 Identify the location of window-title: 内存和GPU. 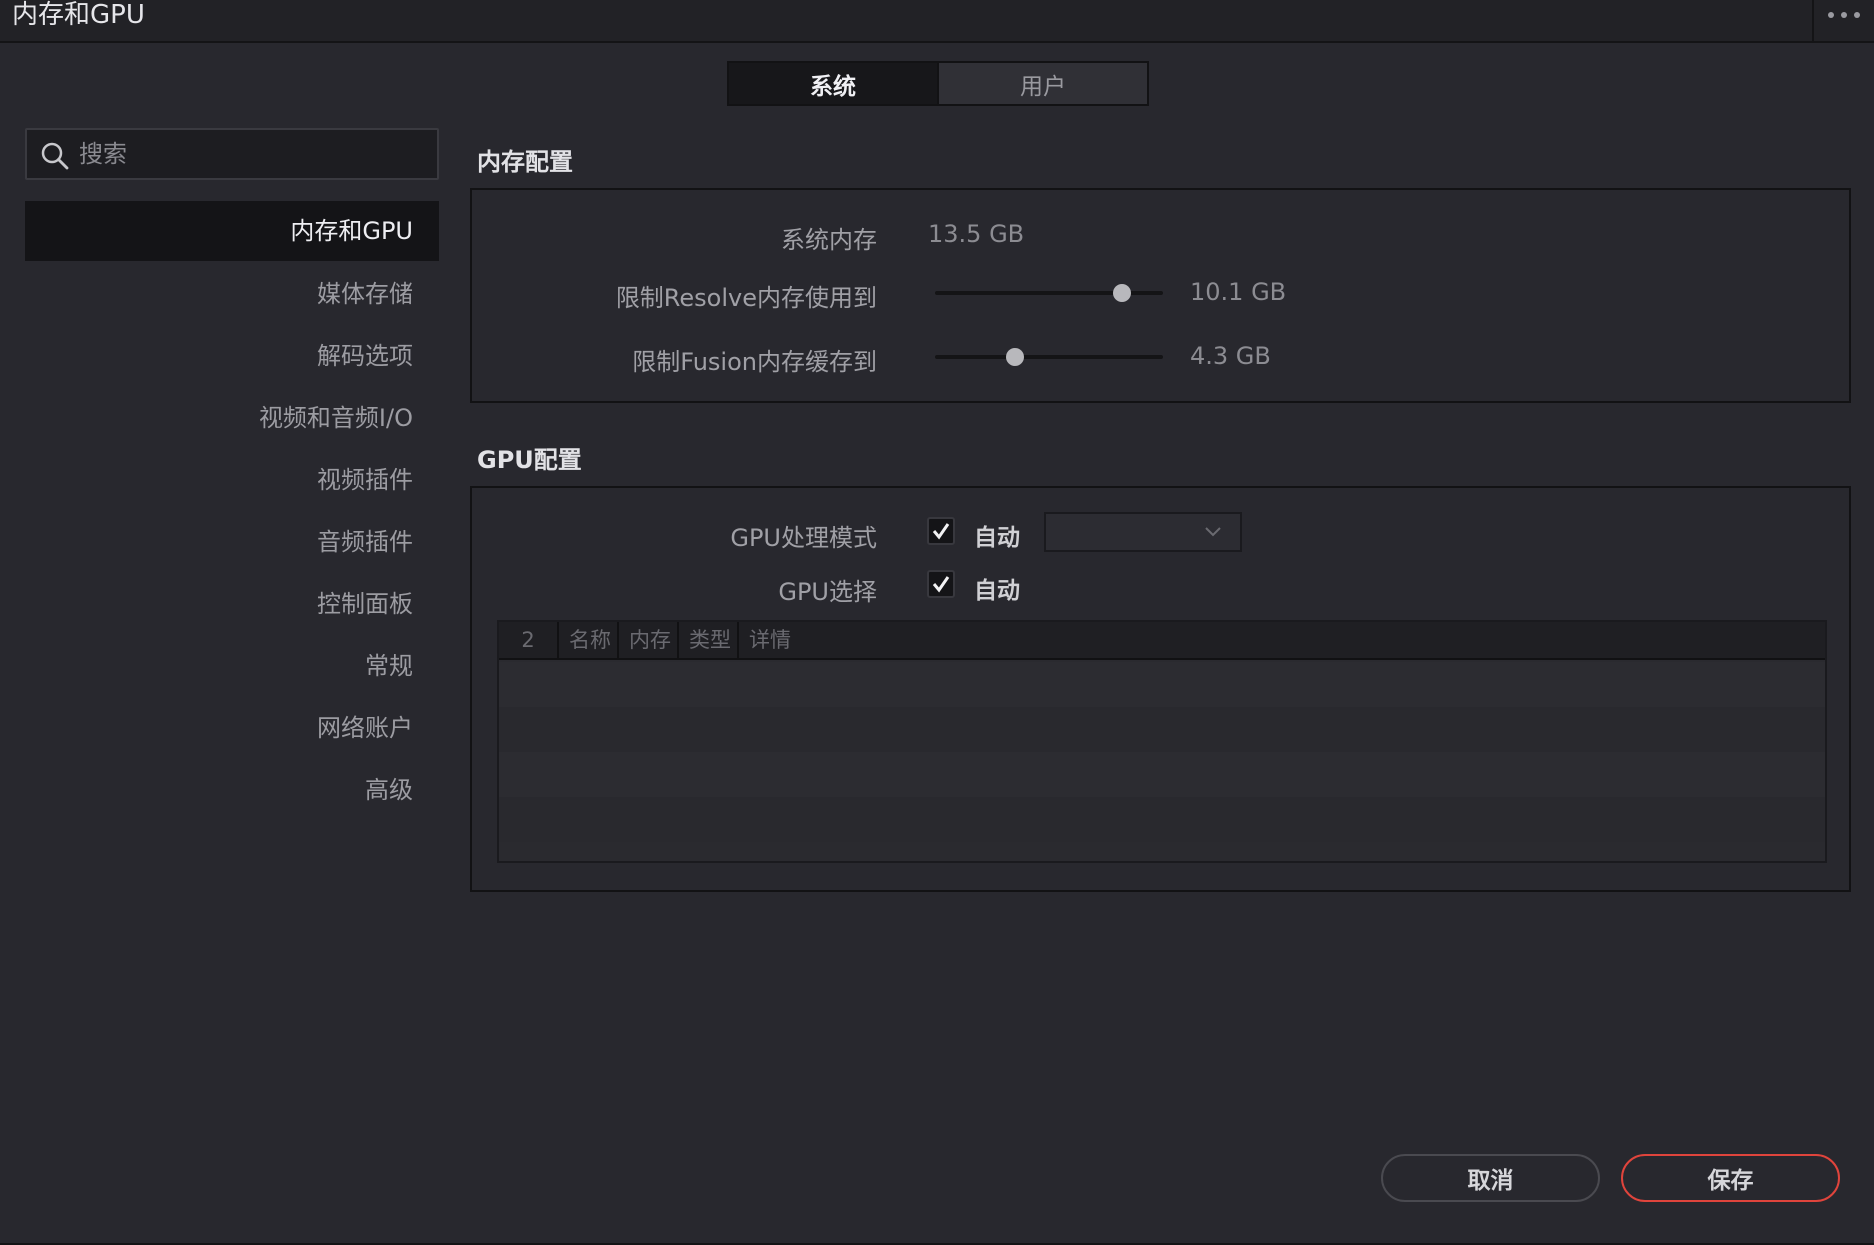
(78, 15).